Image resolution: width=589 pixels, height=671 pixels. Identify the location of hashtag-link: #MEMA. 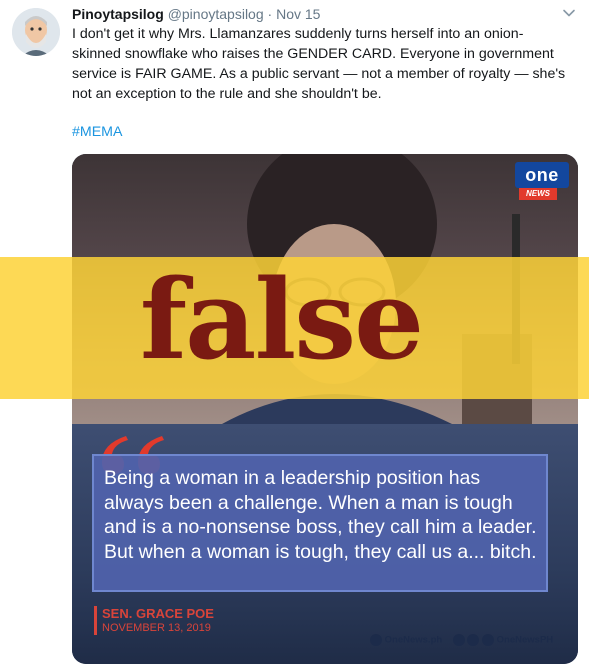
(97, 132).